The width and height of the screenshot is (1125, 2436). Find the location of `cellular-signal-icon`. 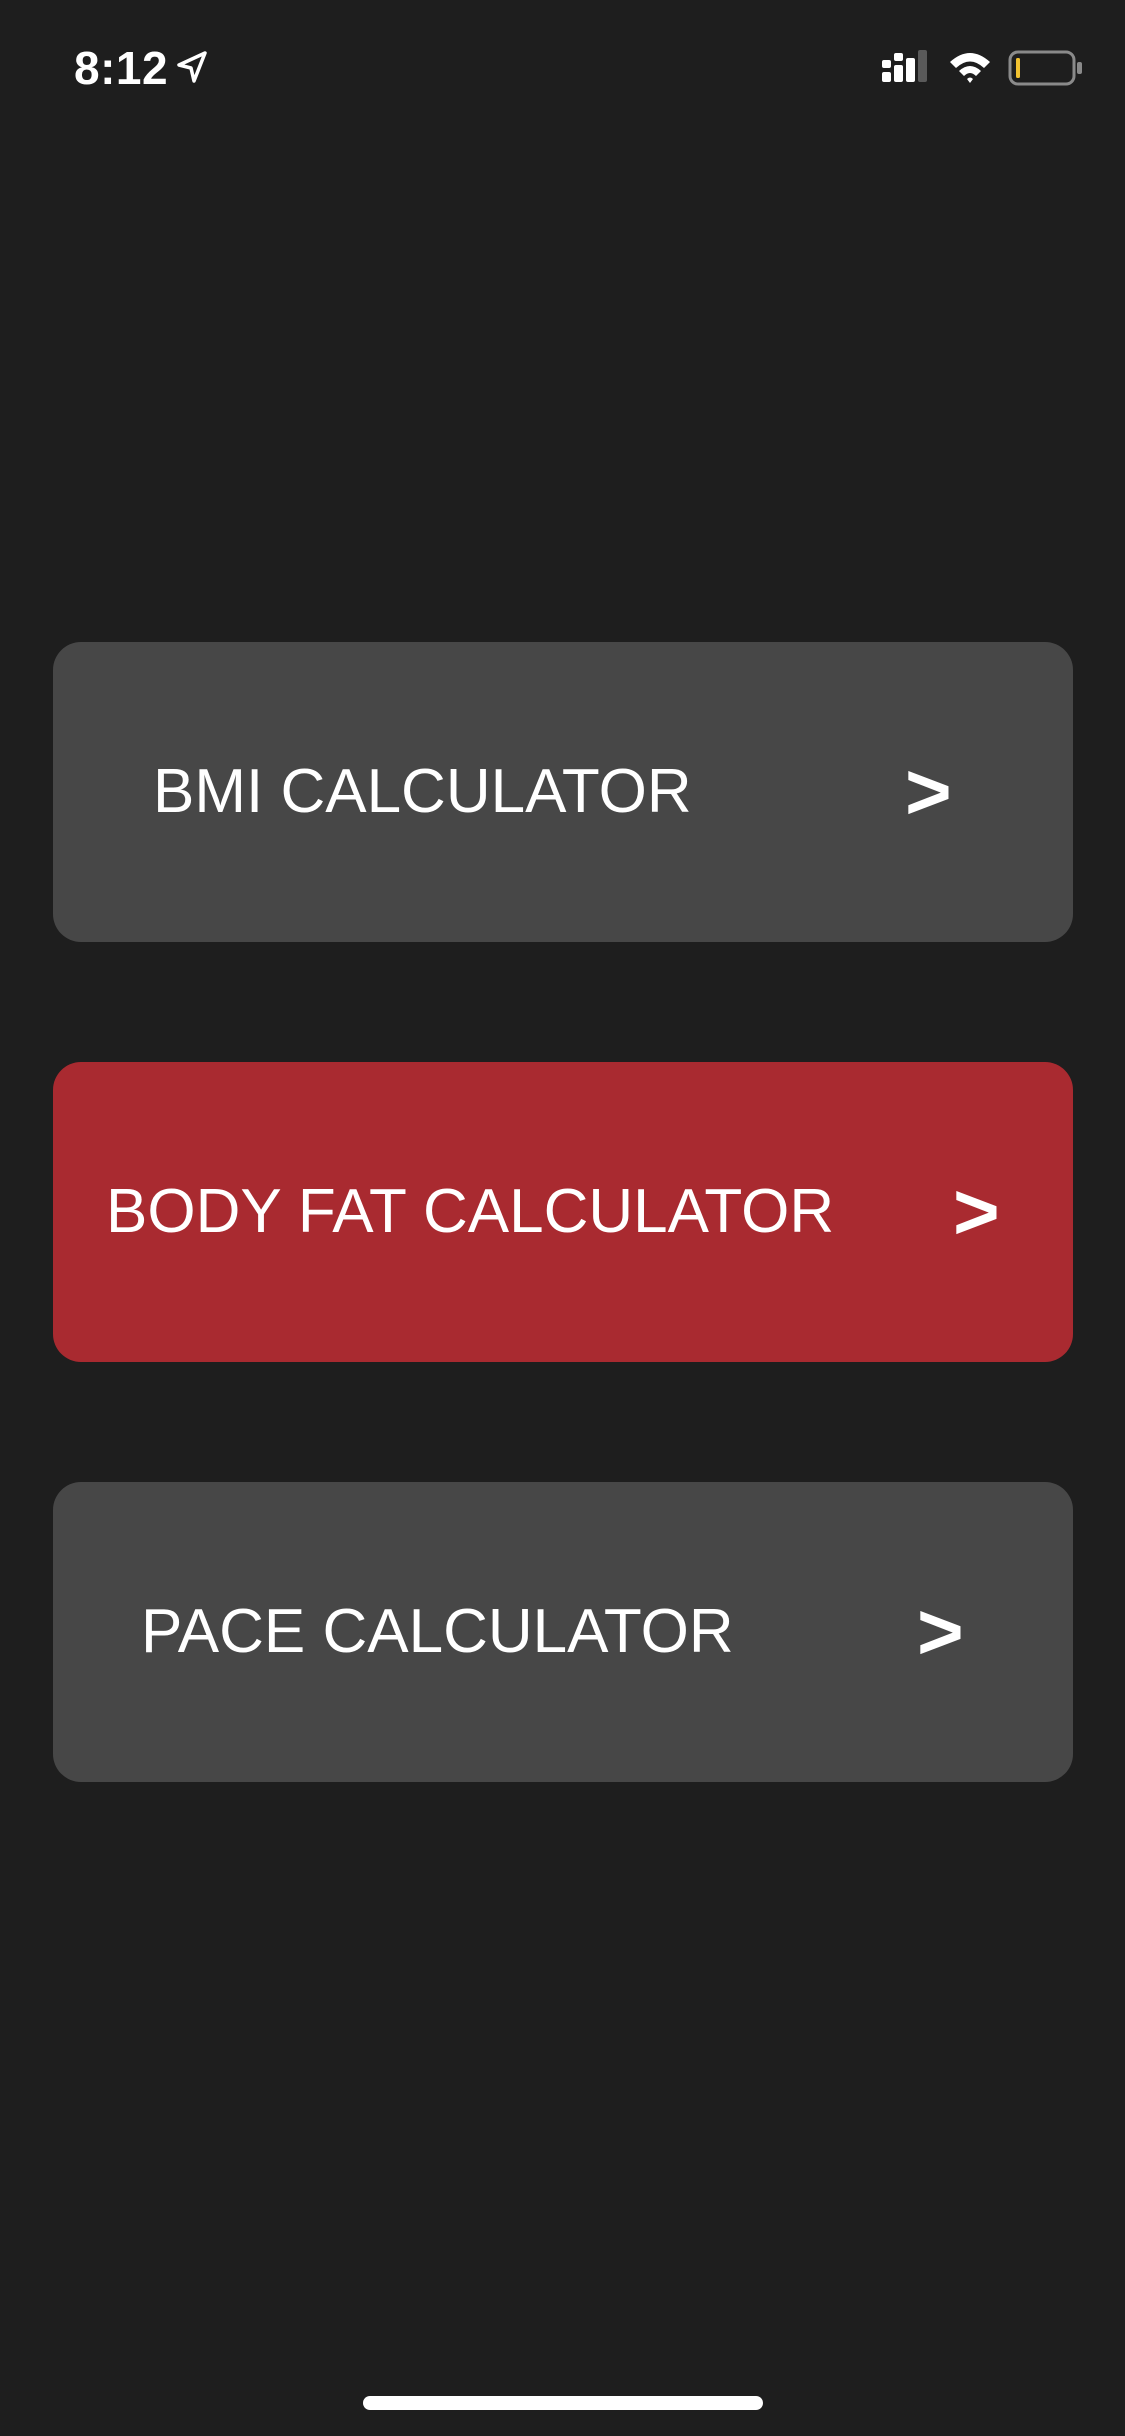

cellular-signal-icon is located at coordinates (904, 66).